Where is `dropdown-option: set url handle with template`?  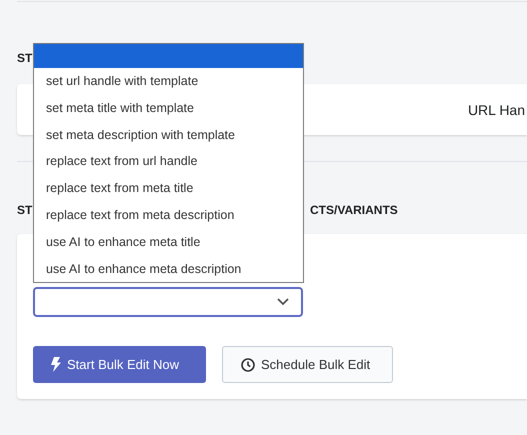
dropdown-option: set url handle with template is located at coordinates (168, 81).